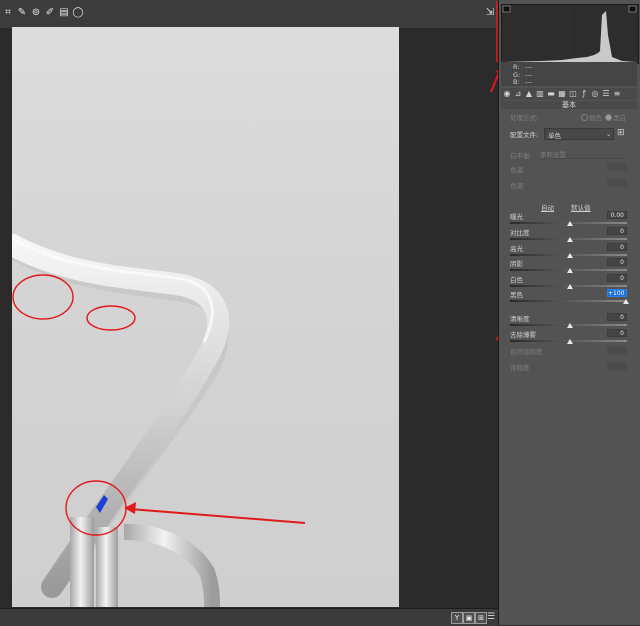 This screenshot has width=640, height=626. Describe the element at coordinates (516, 295) in the screenshot. I see `slider-label: 黑色` at that location.